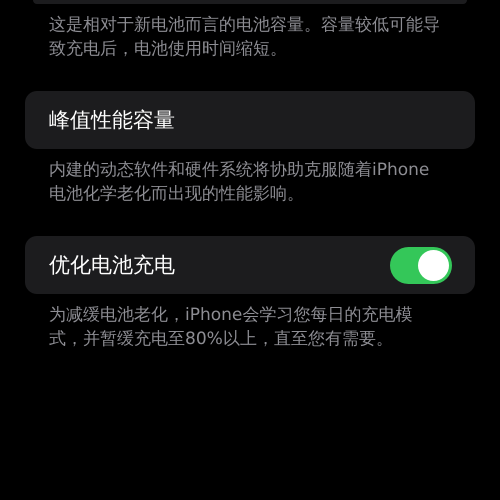 This screenshot has height=500, width=500. What do you see at coordinates (231, 327) in the screenshot?
I see `footer-text: 为减缓电池老化，iPhone会学习您每日的充电模式，并暂缓充电至80%以上，直至您有需要。` at bounding box center [231, 327].